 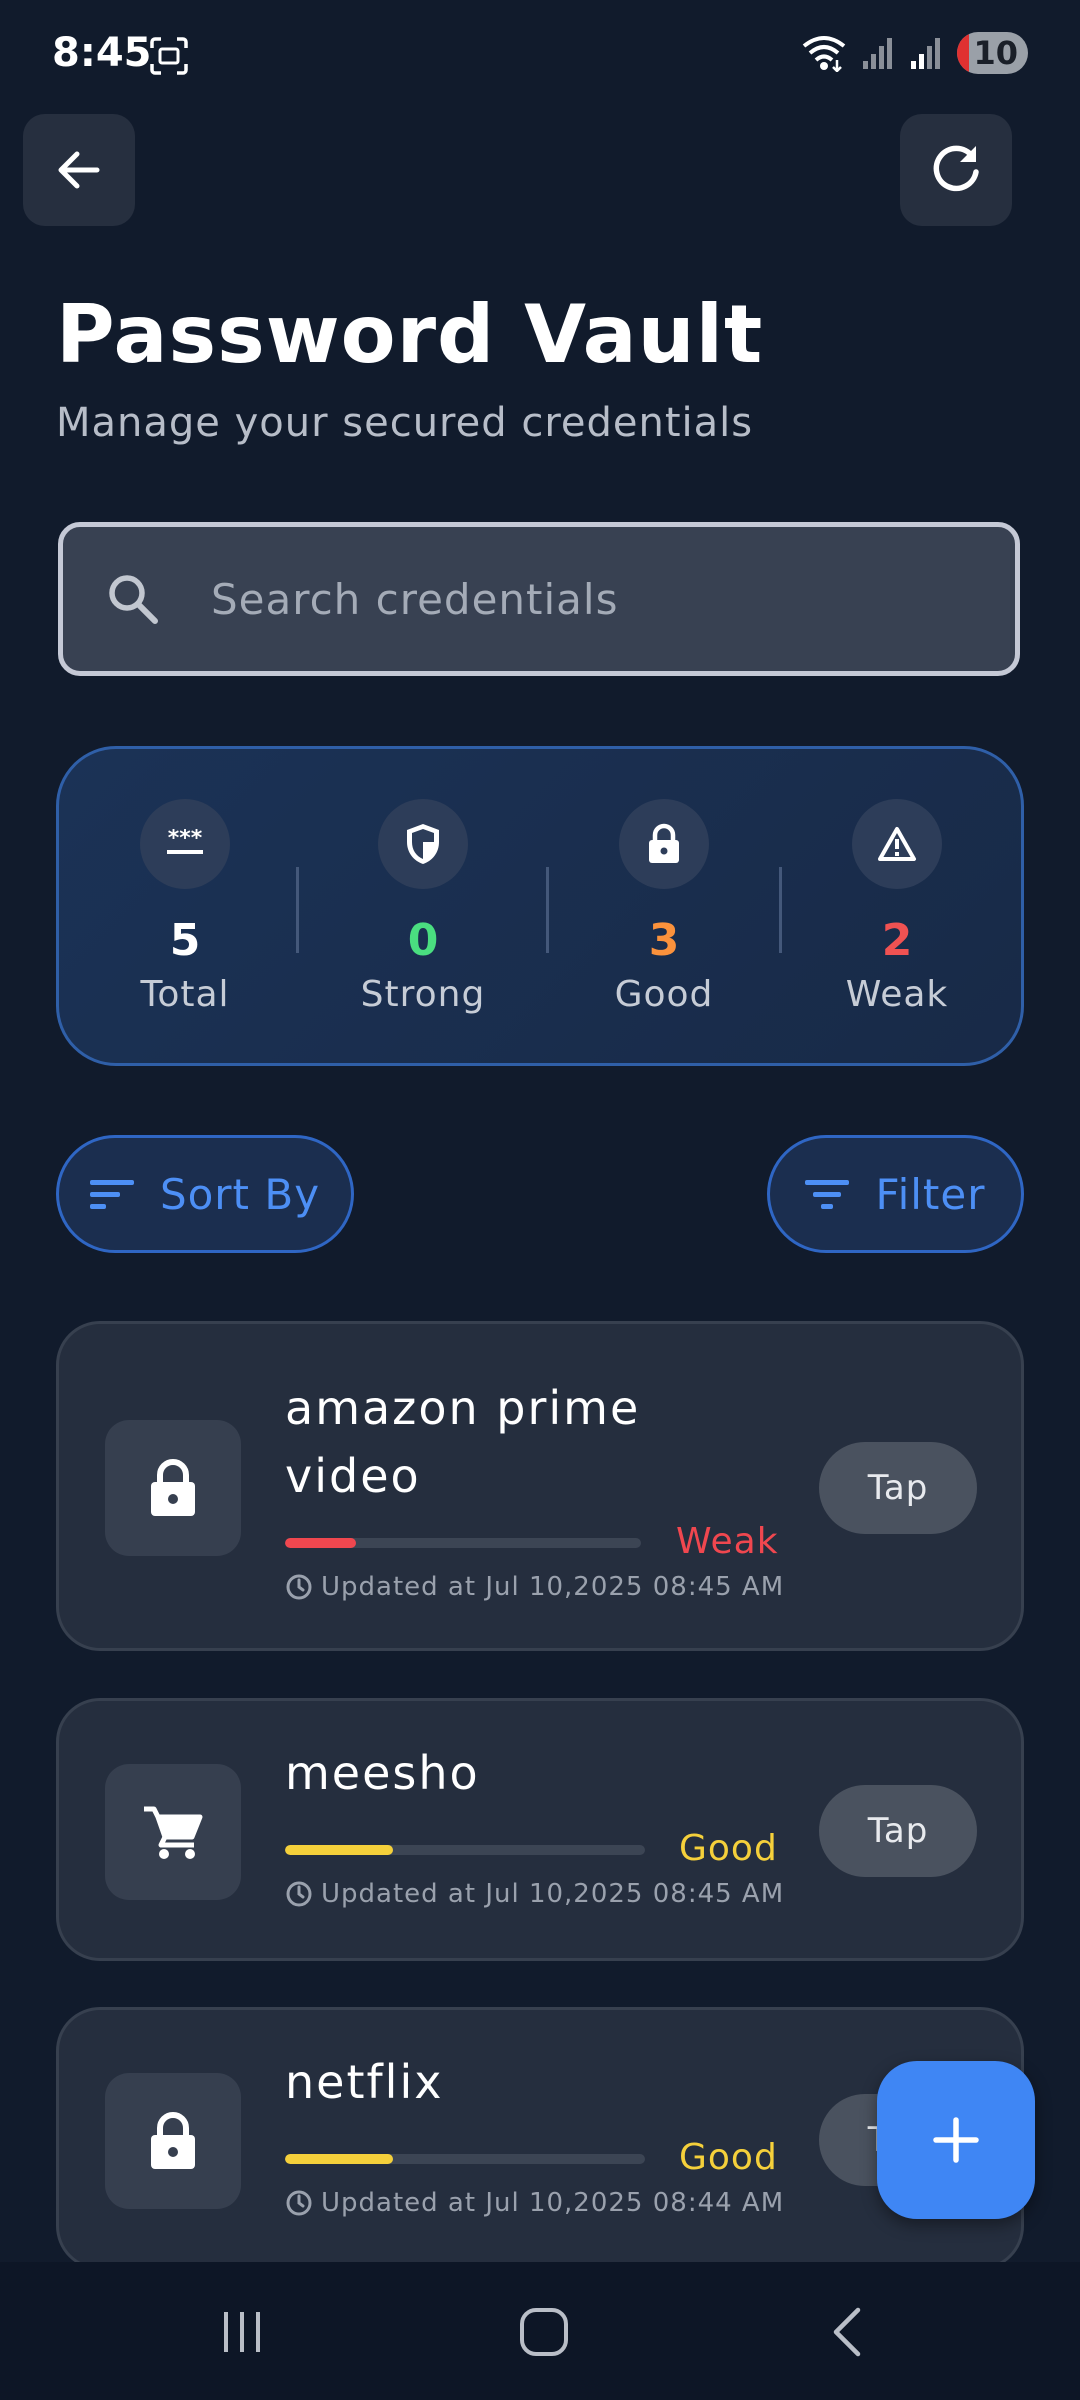 I want to click on stat-weak-value: 2, so click(x=897, y=940).